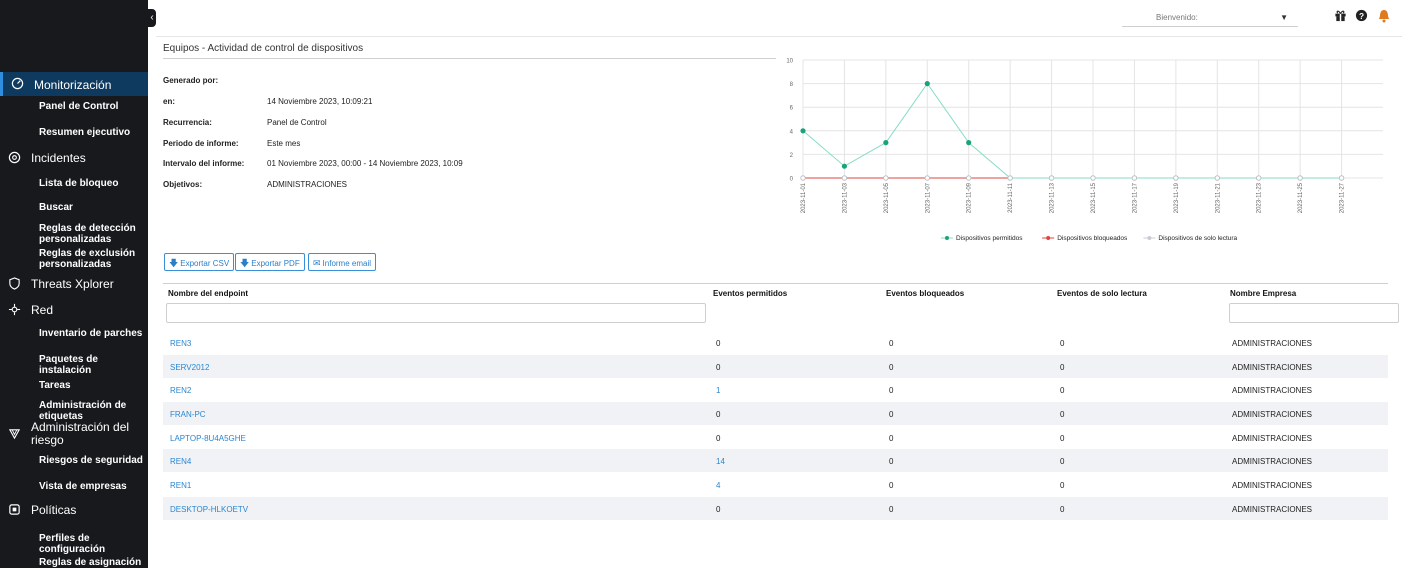  Describe the element at coordinates (1284, 17) in the screenshot. I see `caret-down-icon: ▼` at that location.